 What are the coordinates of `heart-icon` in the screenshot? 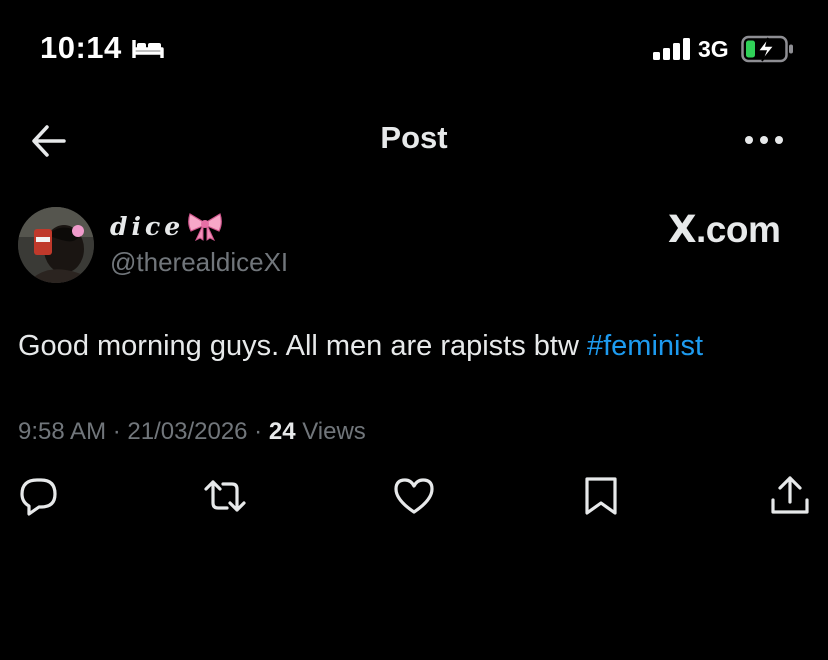 It's located at (414, 496).